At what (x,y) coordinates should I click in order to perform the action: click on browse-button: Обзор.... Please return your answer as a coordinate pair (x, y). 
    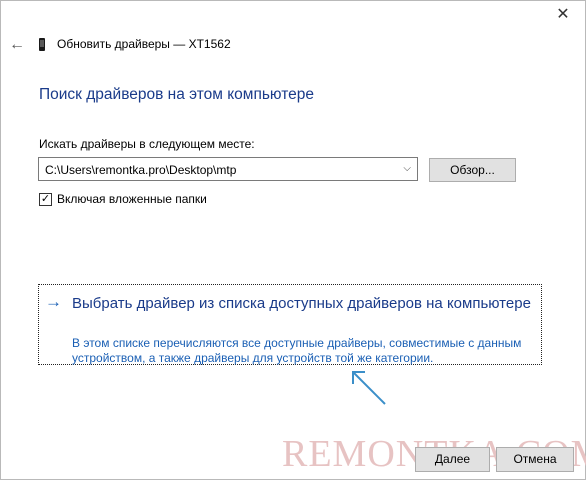
    Looking at the image, I should click on (472, 170).